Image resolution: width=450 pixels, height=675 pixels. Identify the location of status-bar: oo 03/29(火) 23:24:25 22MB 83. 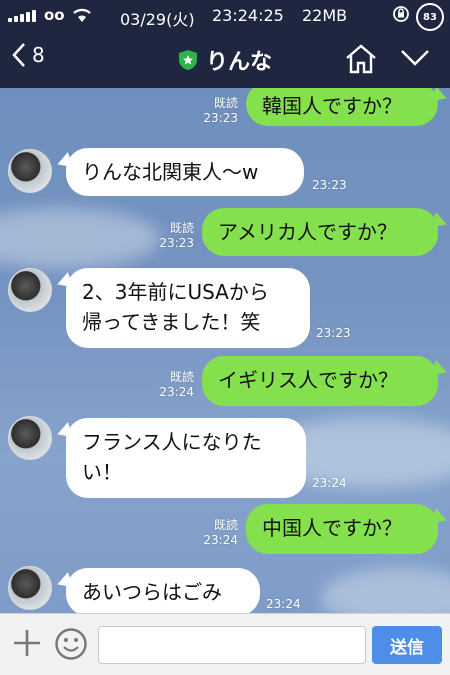
(225, 16).